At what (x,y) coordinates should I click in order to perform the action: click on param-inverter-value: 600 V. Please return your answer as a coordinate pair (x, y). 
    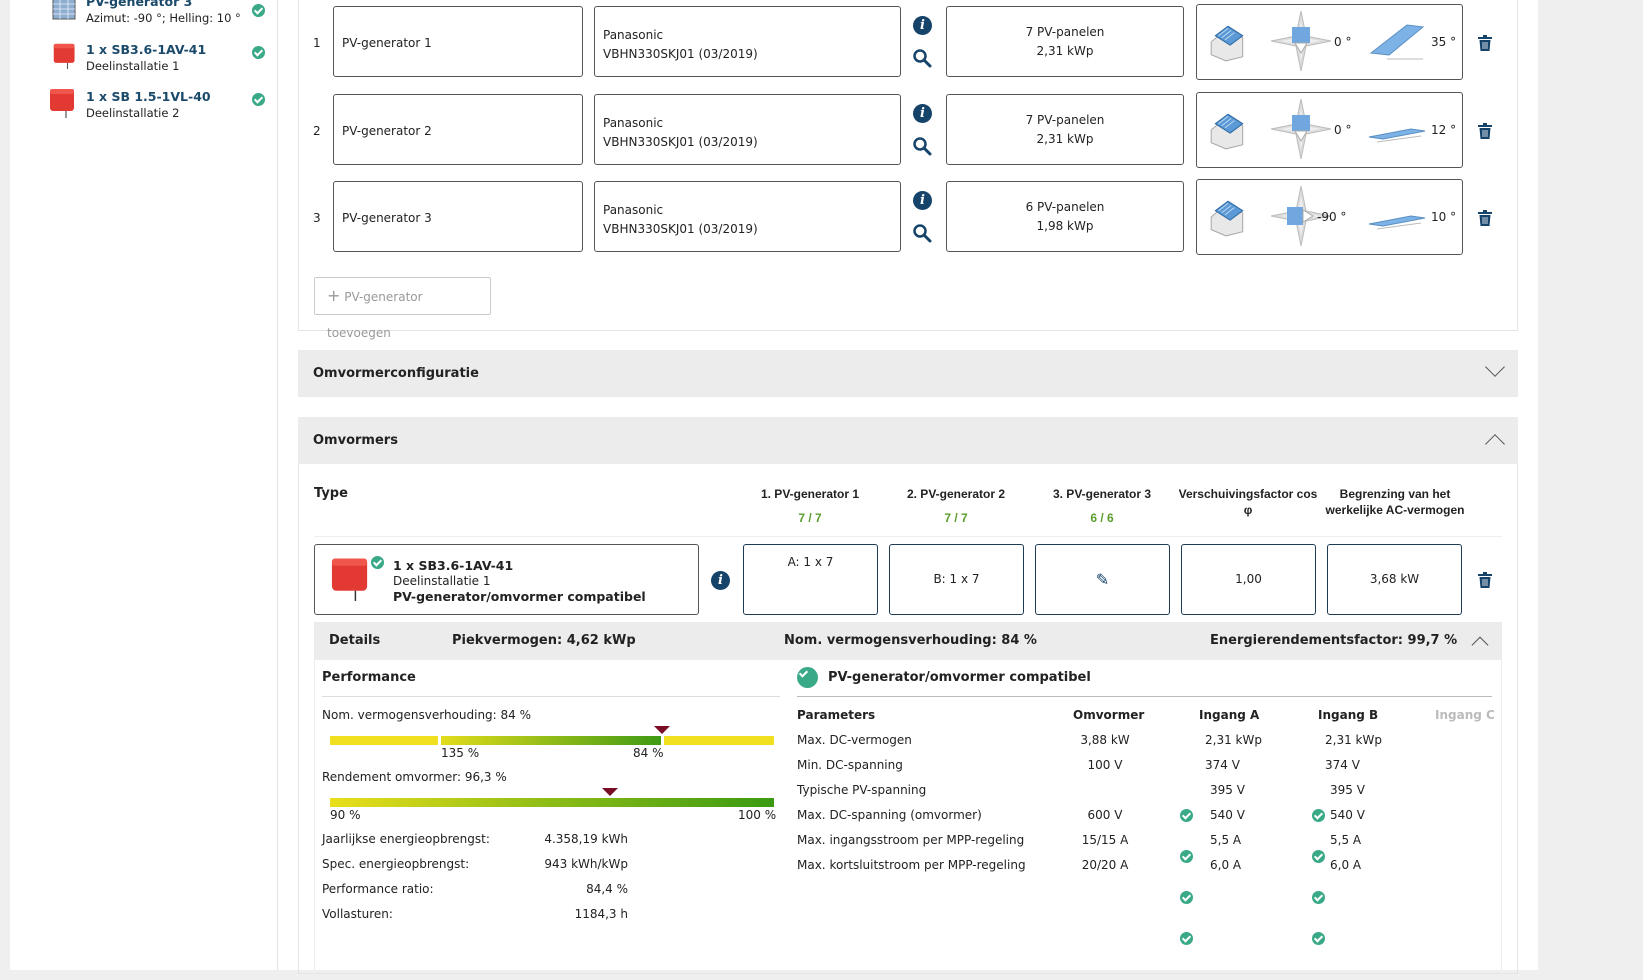
    Looking at the image, I should click on (1105, 815).